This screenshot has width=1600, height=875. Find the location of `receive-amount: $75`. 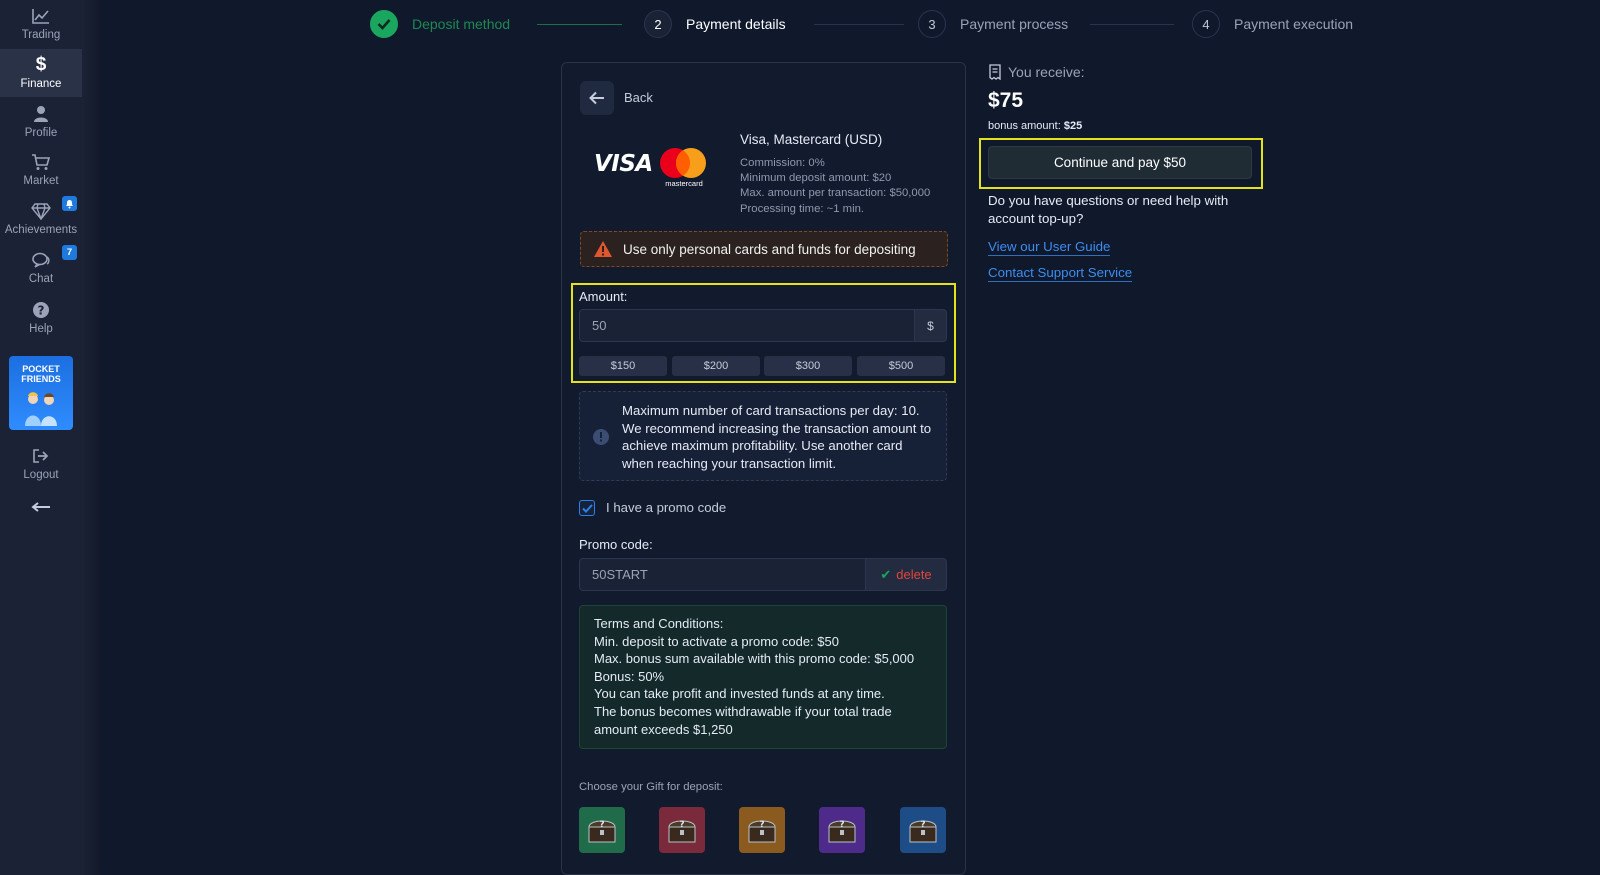

receive-amount: $75 is located at coordinates (1006, 100).